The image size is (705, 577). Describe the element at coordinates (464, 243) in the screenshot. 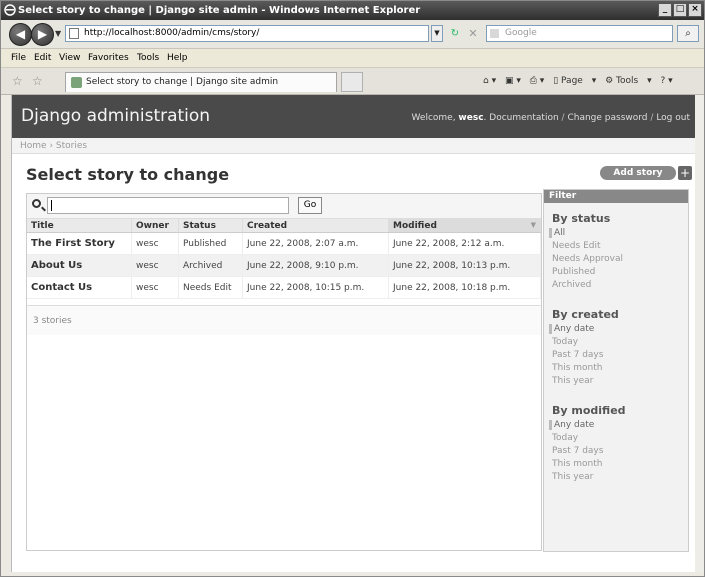

I see `modified-cell: June 22, 2008, 2:12 a.m.` at that location.